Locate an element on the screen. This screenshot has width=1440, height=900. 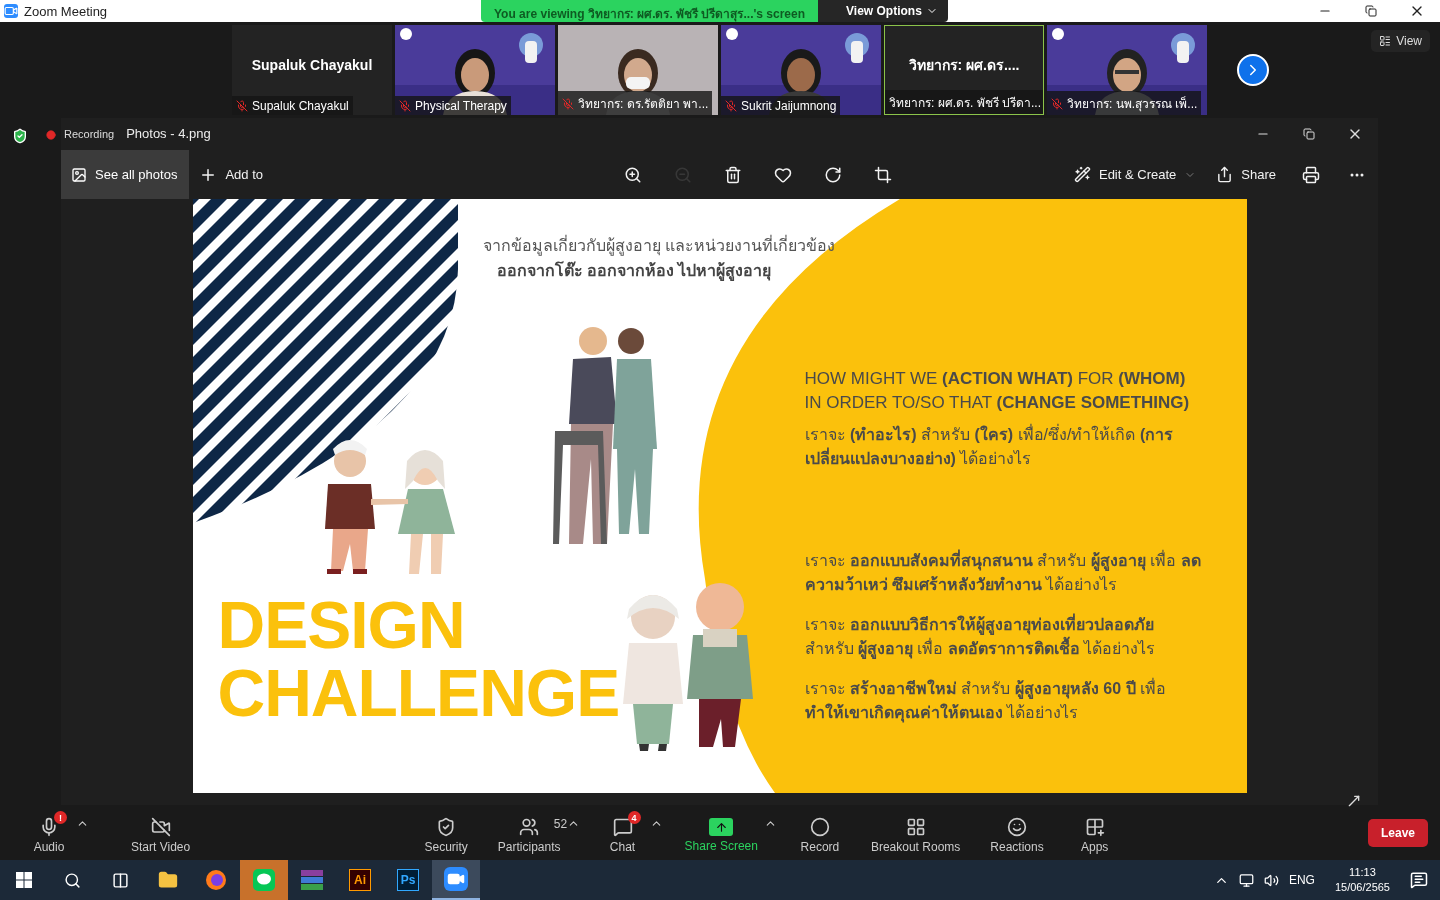
taskbar-app: Ai is located at coordinates (360, 880).